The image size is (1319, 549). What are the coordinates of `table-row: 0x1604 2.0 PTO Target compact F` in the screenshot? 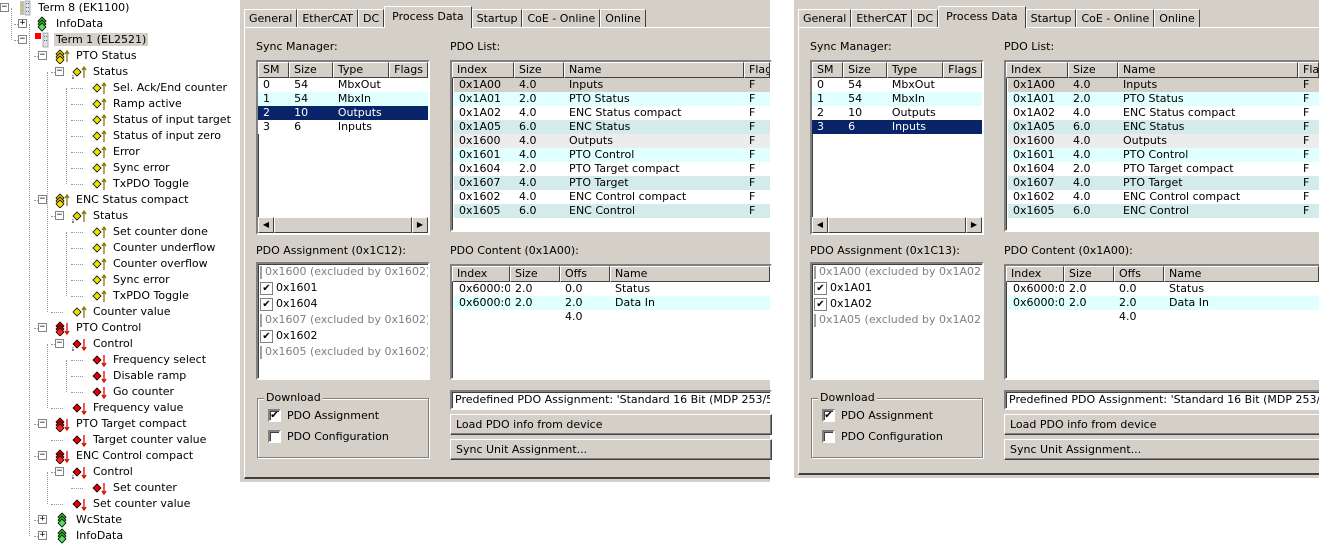 It's located at (1163, 169).